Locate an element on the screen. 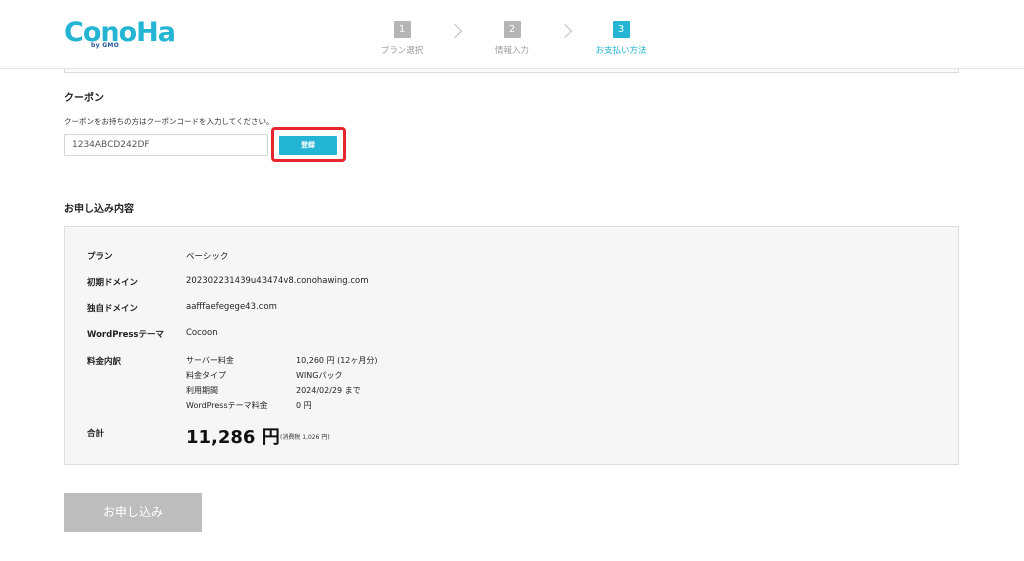 This screenshot has height=561, width=1024. row-label-total: 合計 is located at coordinates (96, 434).